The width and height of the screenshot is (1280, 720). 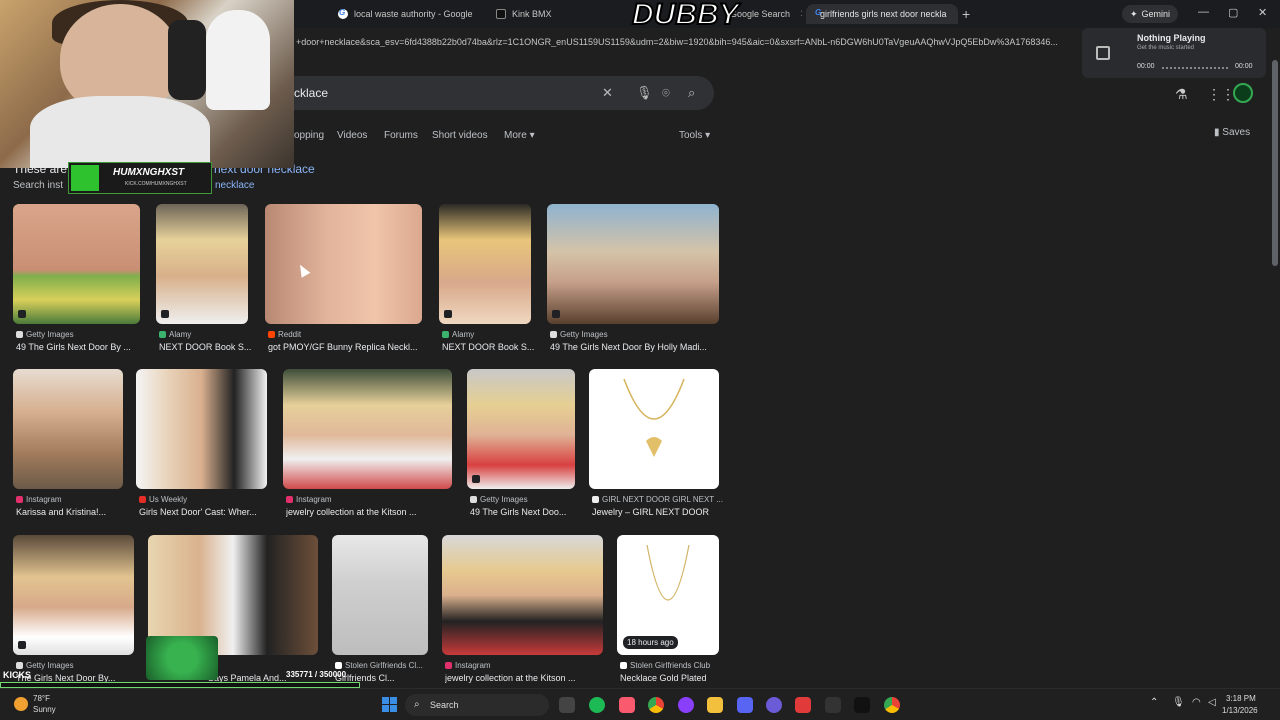 I want to click on saves-button: ▮ Saves, so click(x=1232, y=132).